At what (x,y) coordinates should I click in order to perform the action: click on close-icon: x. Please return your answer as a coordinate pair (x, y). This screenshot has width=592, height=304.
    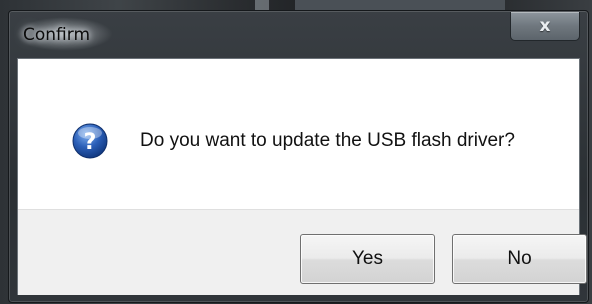
    Looking at the image, I should click on (545, 26).